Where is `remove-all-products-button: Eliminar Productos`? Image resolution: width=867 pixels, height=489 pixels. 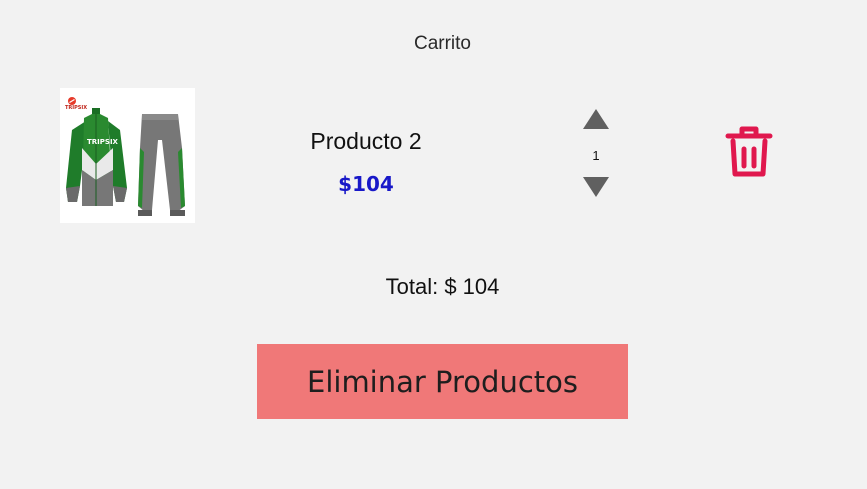
remove-all-products-button: Eliminar Productos is located at coordinates (442, 381).